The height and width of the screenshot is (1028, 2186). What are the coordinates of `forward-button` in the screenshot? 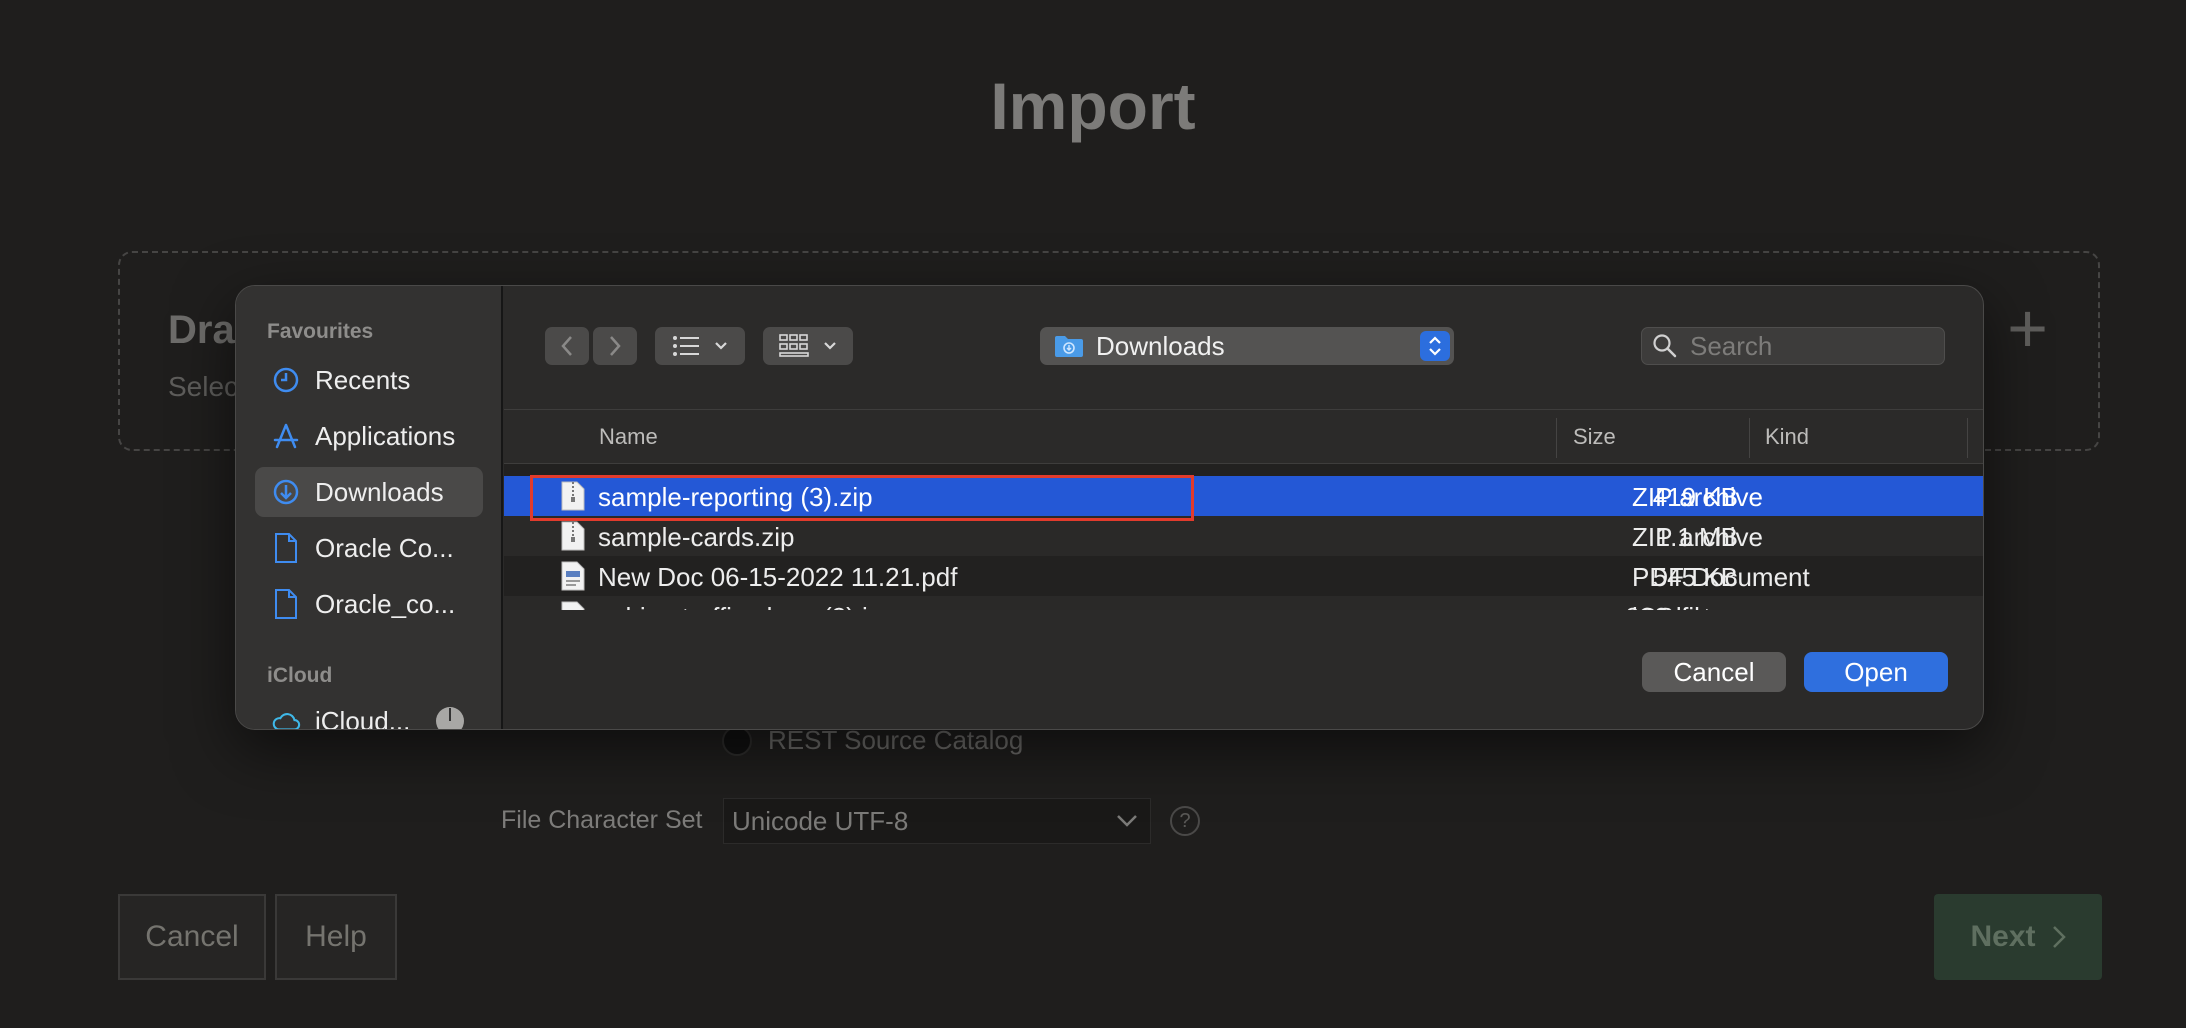 It's located at (615, 346).